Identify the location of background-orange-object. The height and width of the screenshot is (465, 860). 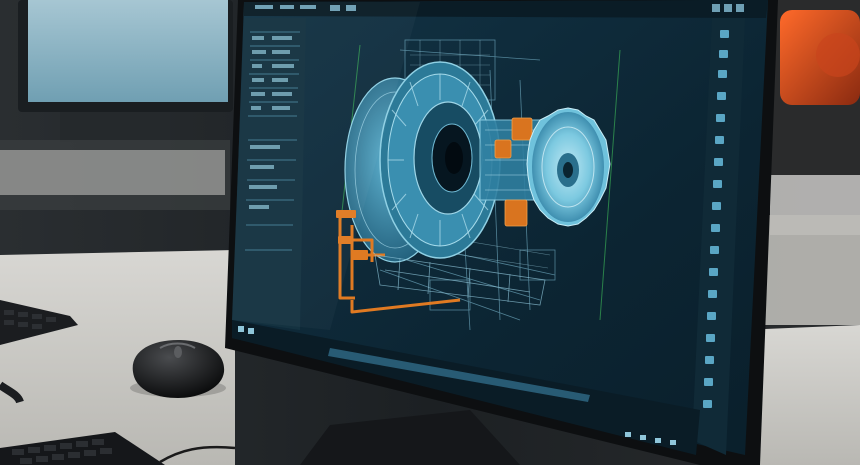
(815, 117).